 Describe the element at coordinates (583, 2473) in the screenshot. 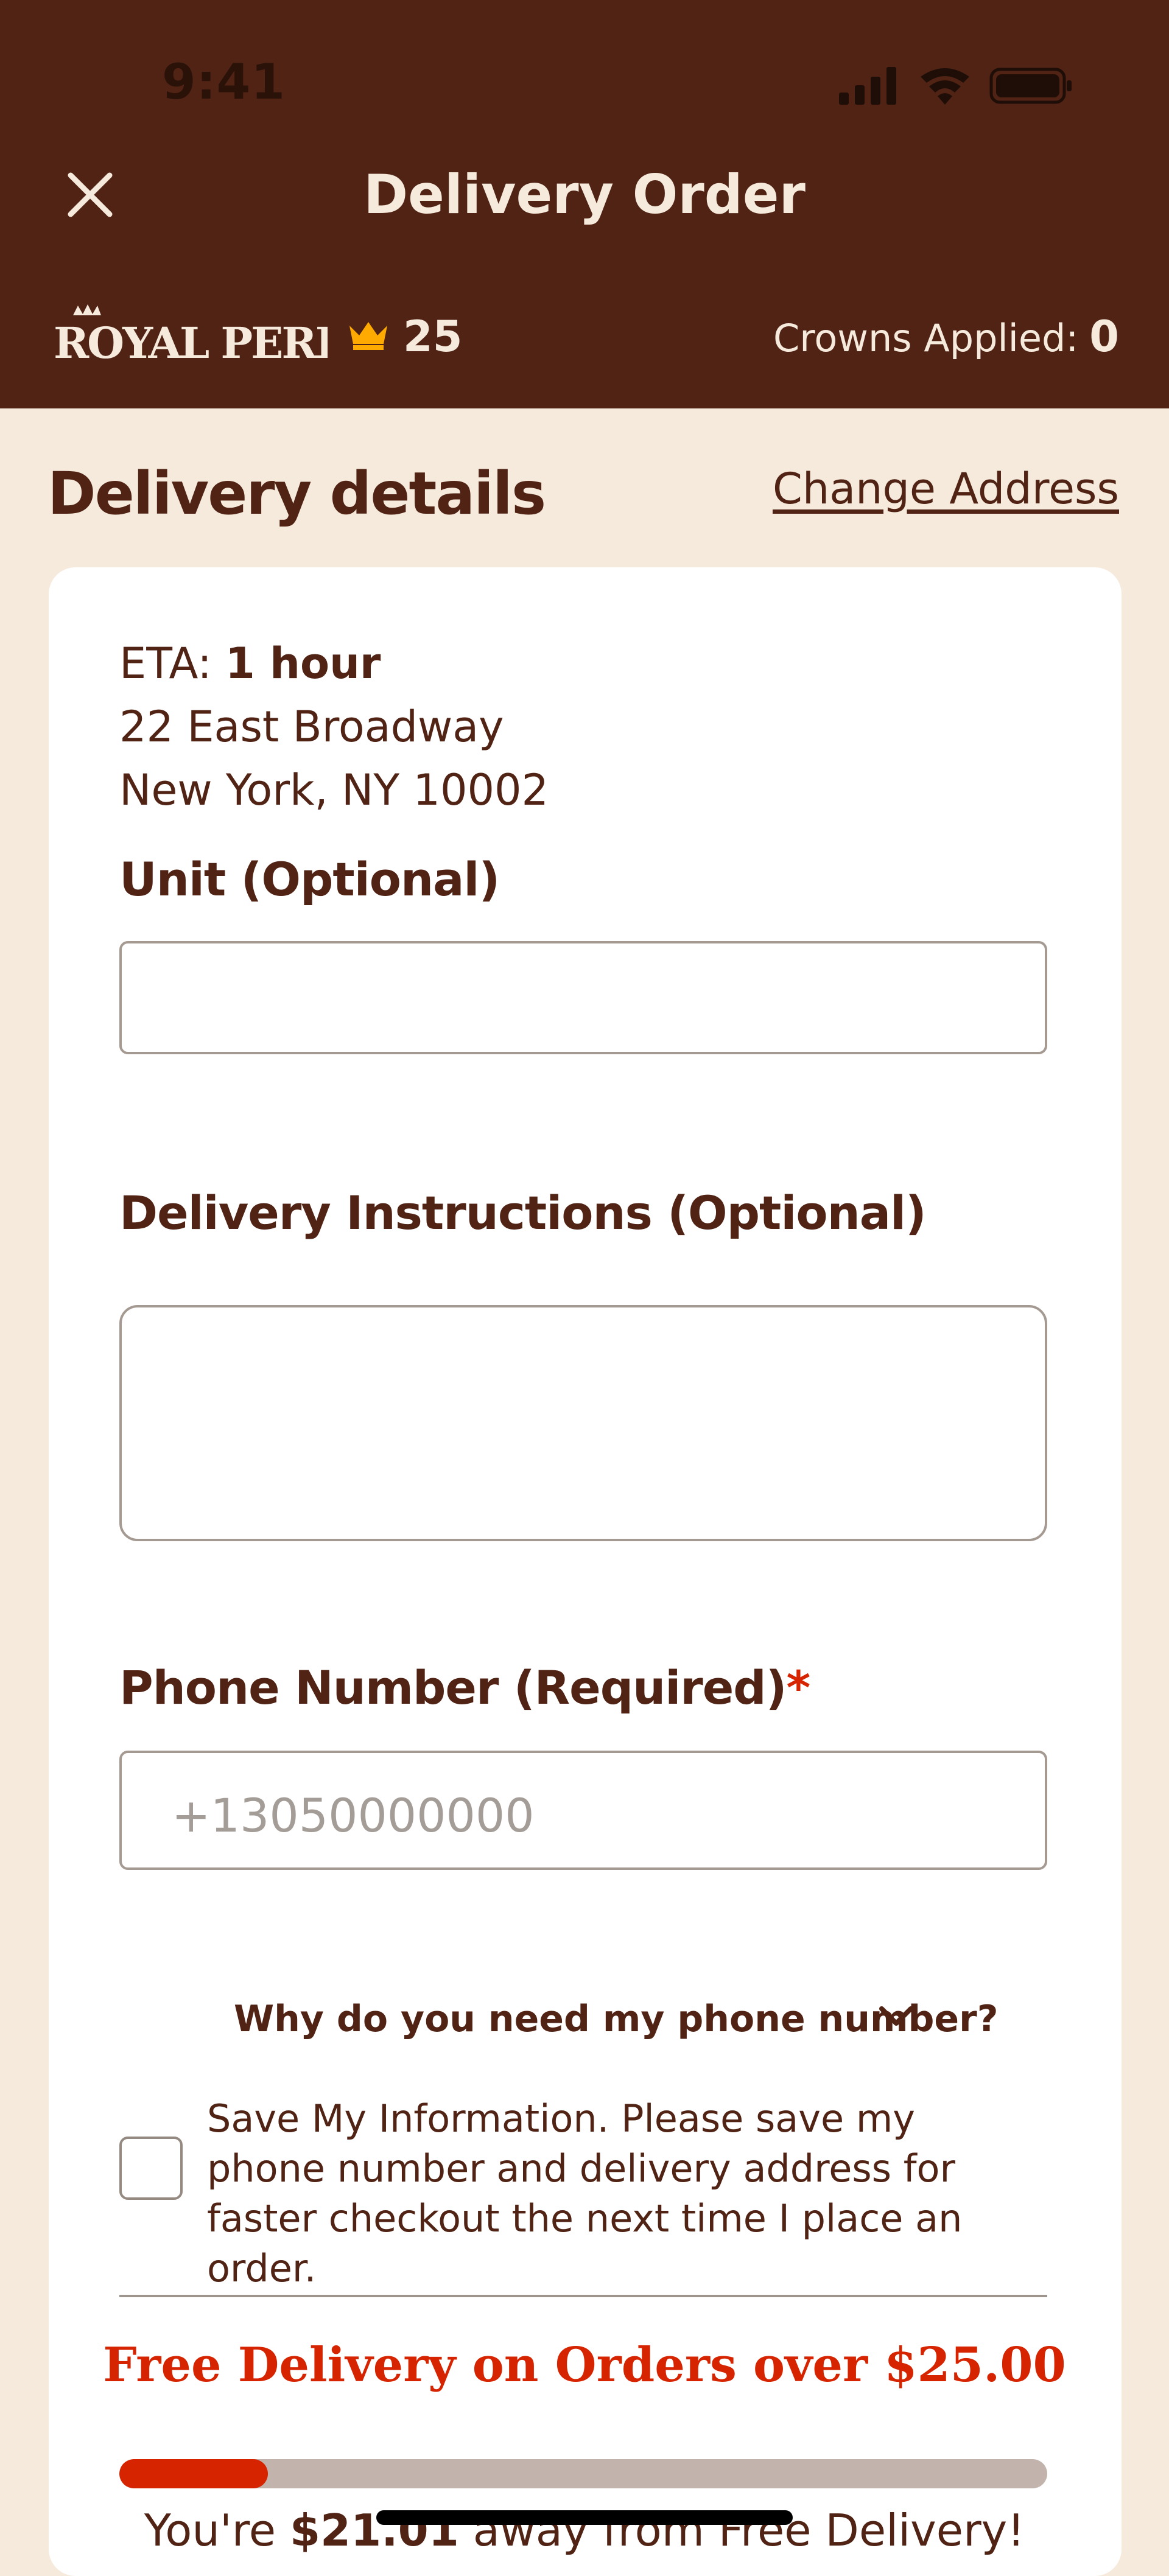

I see `free-delivery-progress` at that location.